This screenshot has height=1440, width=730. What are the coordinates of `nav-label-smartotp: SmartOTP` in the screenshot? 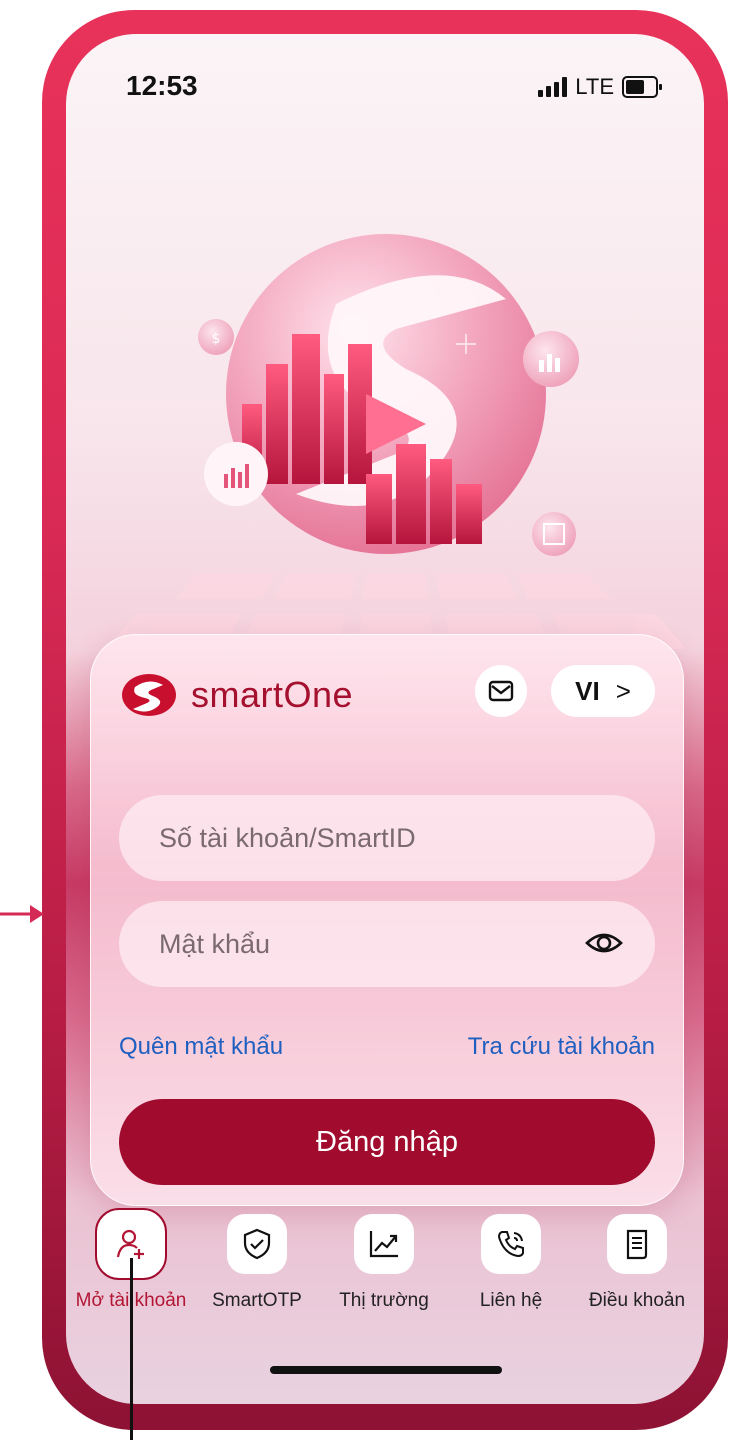 It's located at (257, 1300).